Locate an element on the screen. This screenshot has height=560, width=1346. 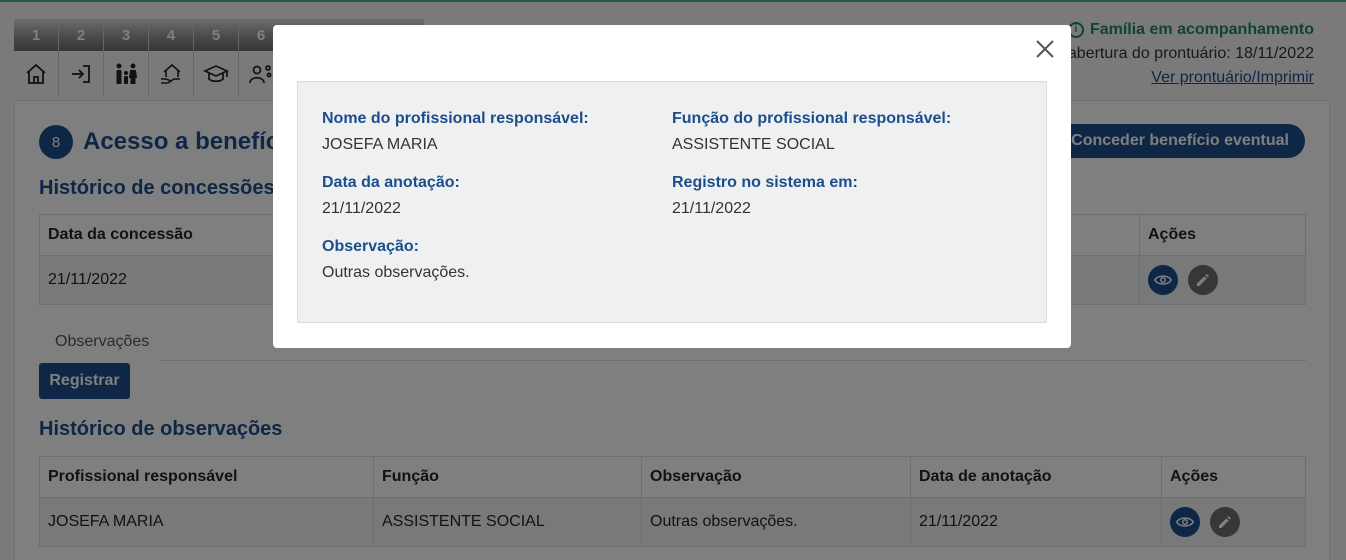
observation-value: Outras observações. is located at coordinates (396, 272).